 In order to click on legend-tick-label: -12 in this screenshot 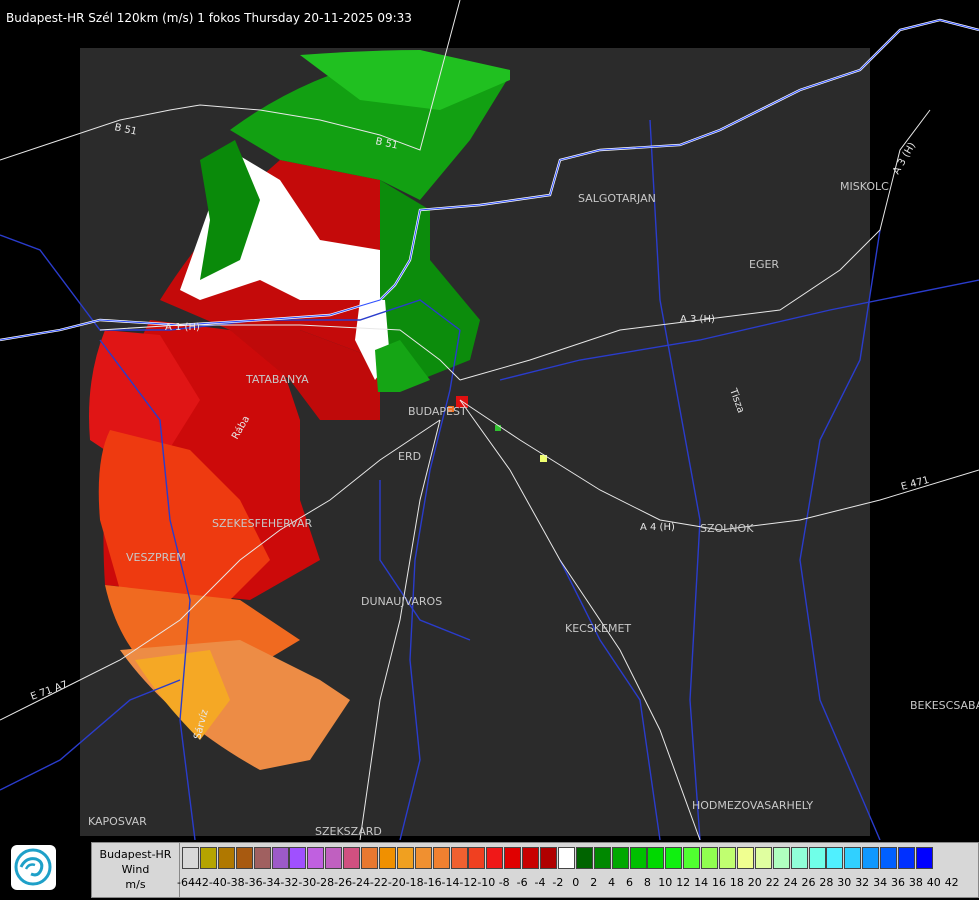, I will do `click(468, 882)`.